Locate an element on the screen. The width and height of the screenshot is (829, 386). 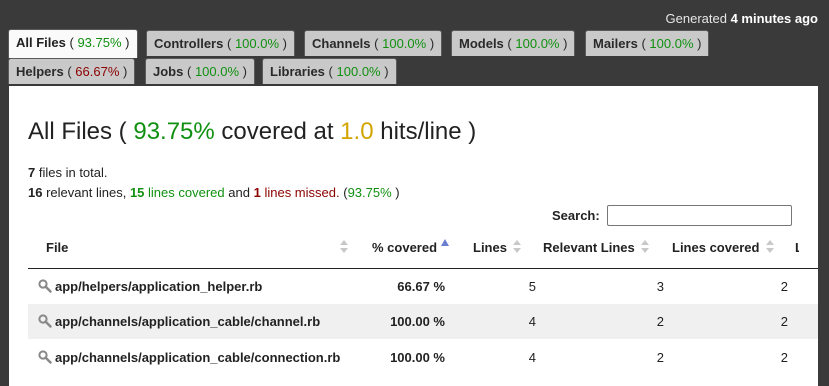
column-header-percent-covered: % covered is located at coordinates (404, 247).